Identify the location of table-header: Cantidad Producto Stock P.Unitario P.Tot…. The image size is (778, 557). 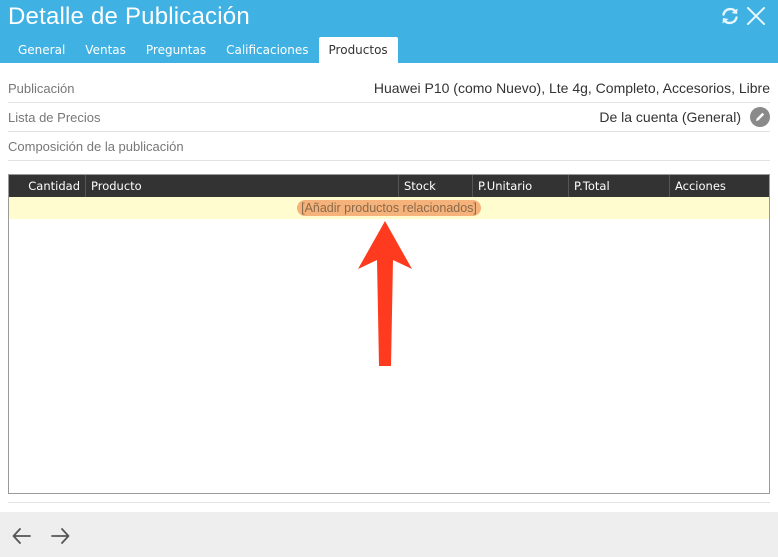
(389, 186).